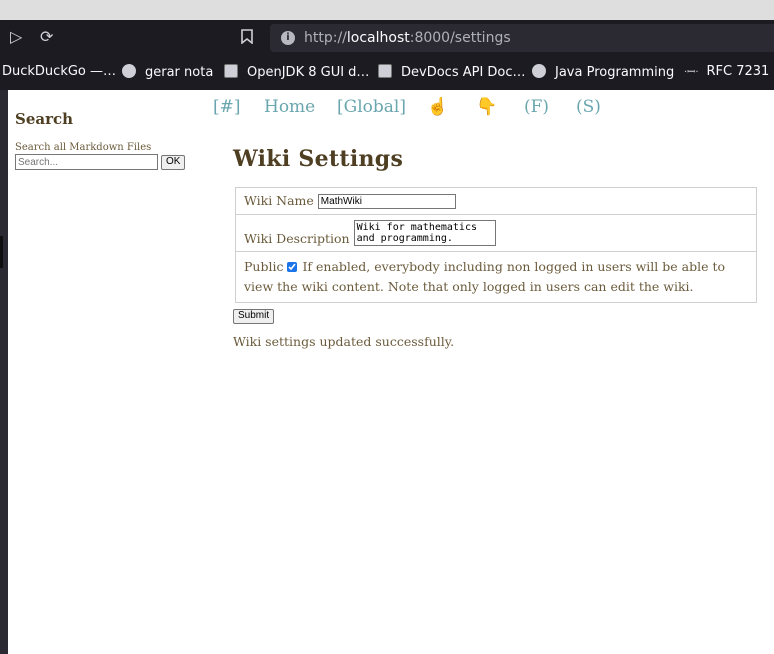 This screenshot has width=774, height=654. I want to click on nav-home-link: Home, so click(289, 107).